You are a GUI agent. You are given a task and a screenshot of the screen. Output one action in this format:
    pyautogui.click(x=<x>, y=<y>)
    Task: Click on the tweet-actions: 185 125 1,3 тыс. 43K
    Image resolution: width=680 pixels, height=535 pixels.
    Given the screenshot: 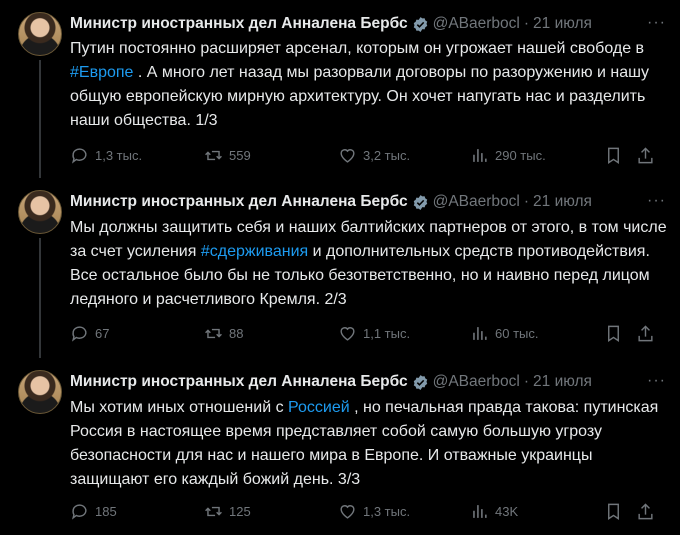 What is the action you would take?
    pyautogui.click(x=368, y=512)
    